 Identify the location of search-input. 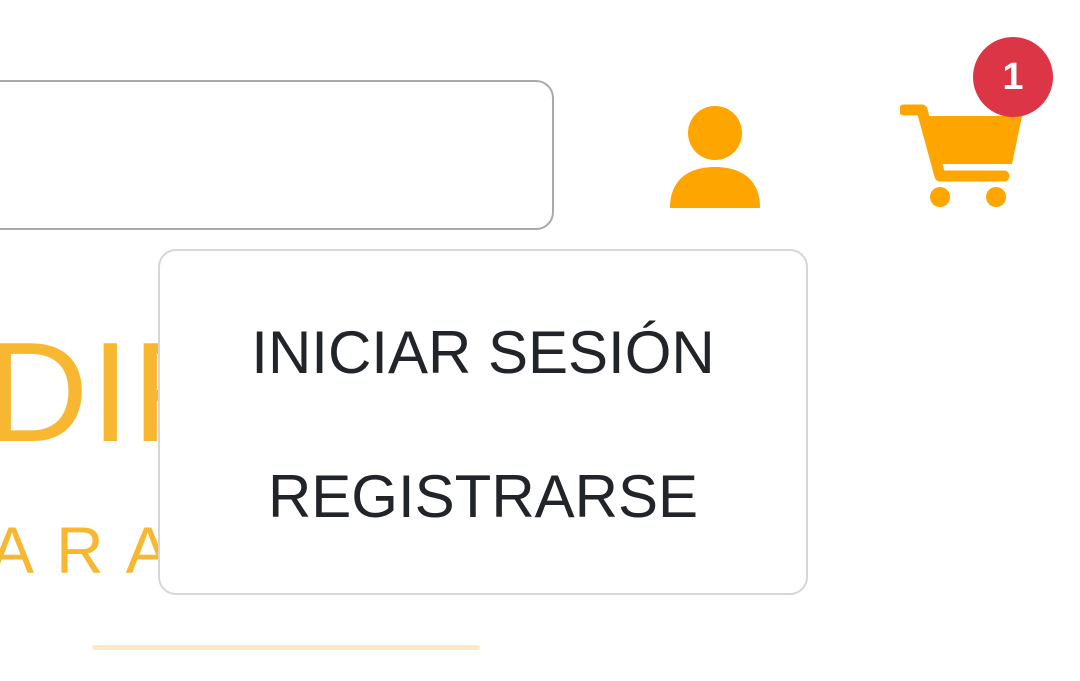
(277, 155).